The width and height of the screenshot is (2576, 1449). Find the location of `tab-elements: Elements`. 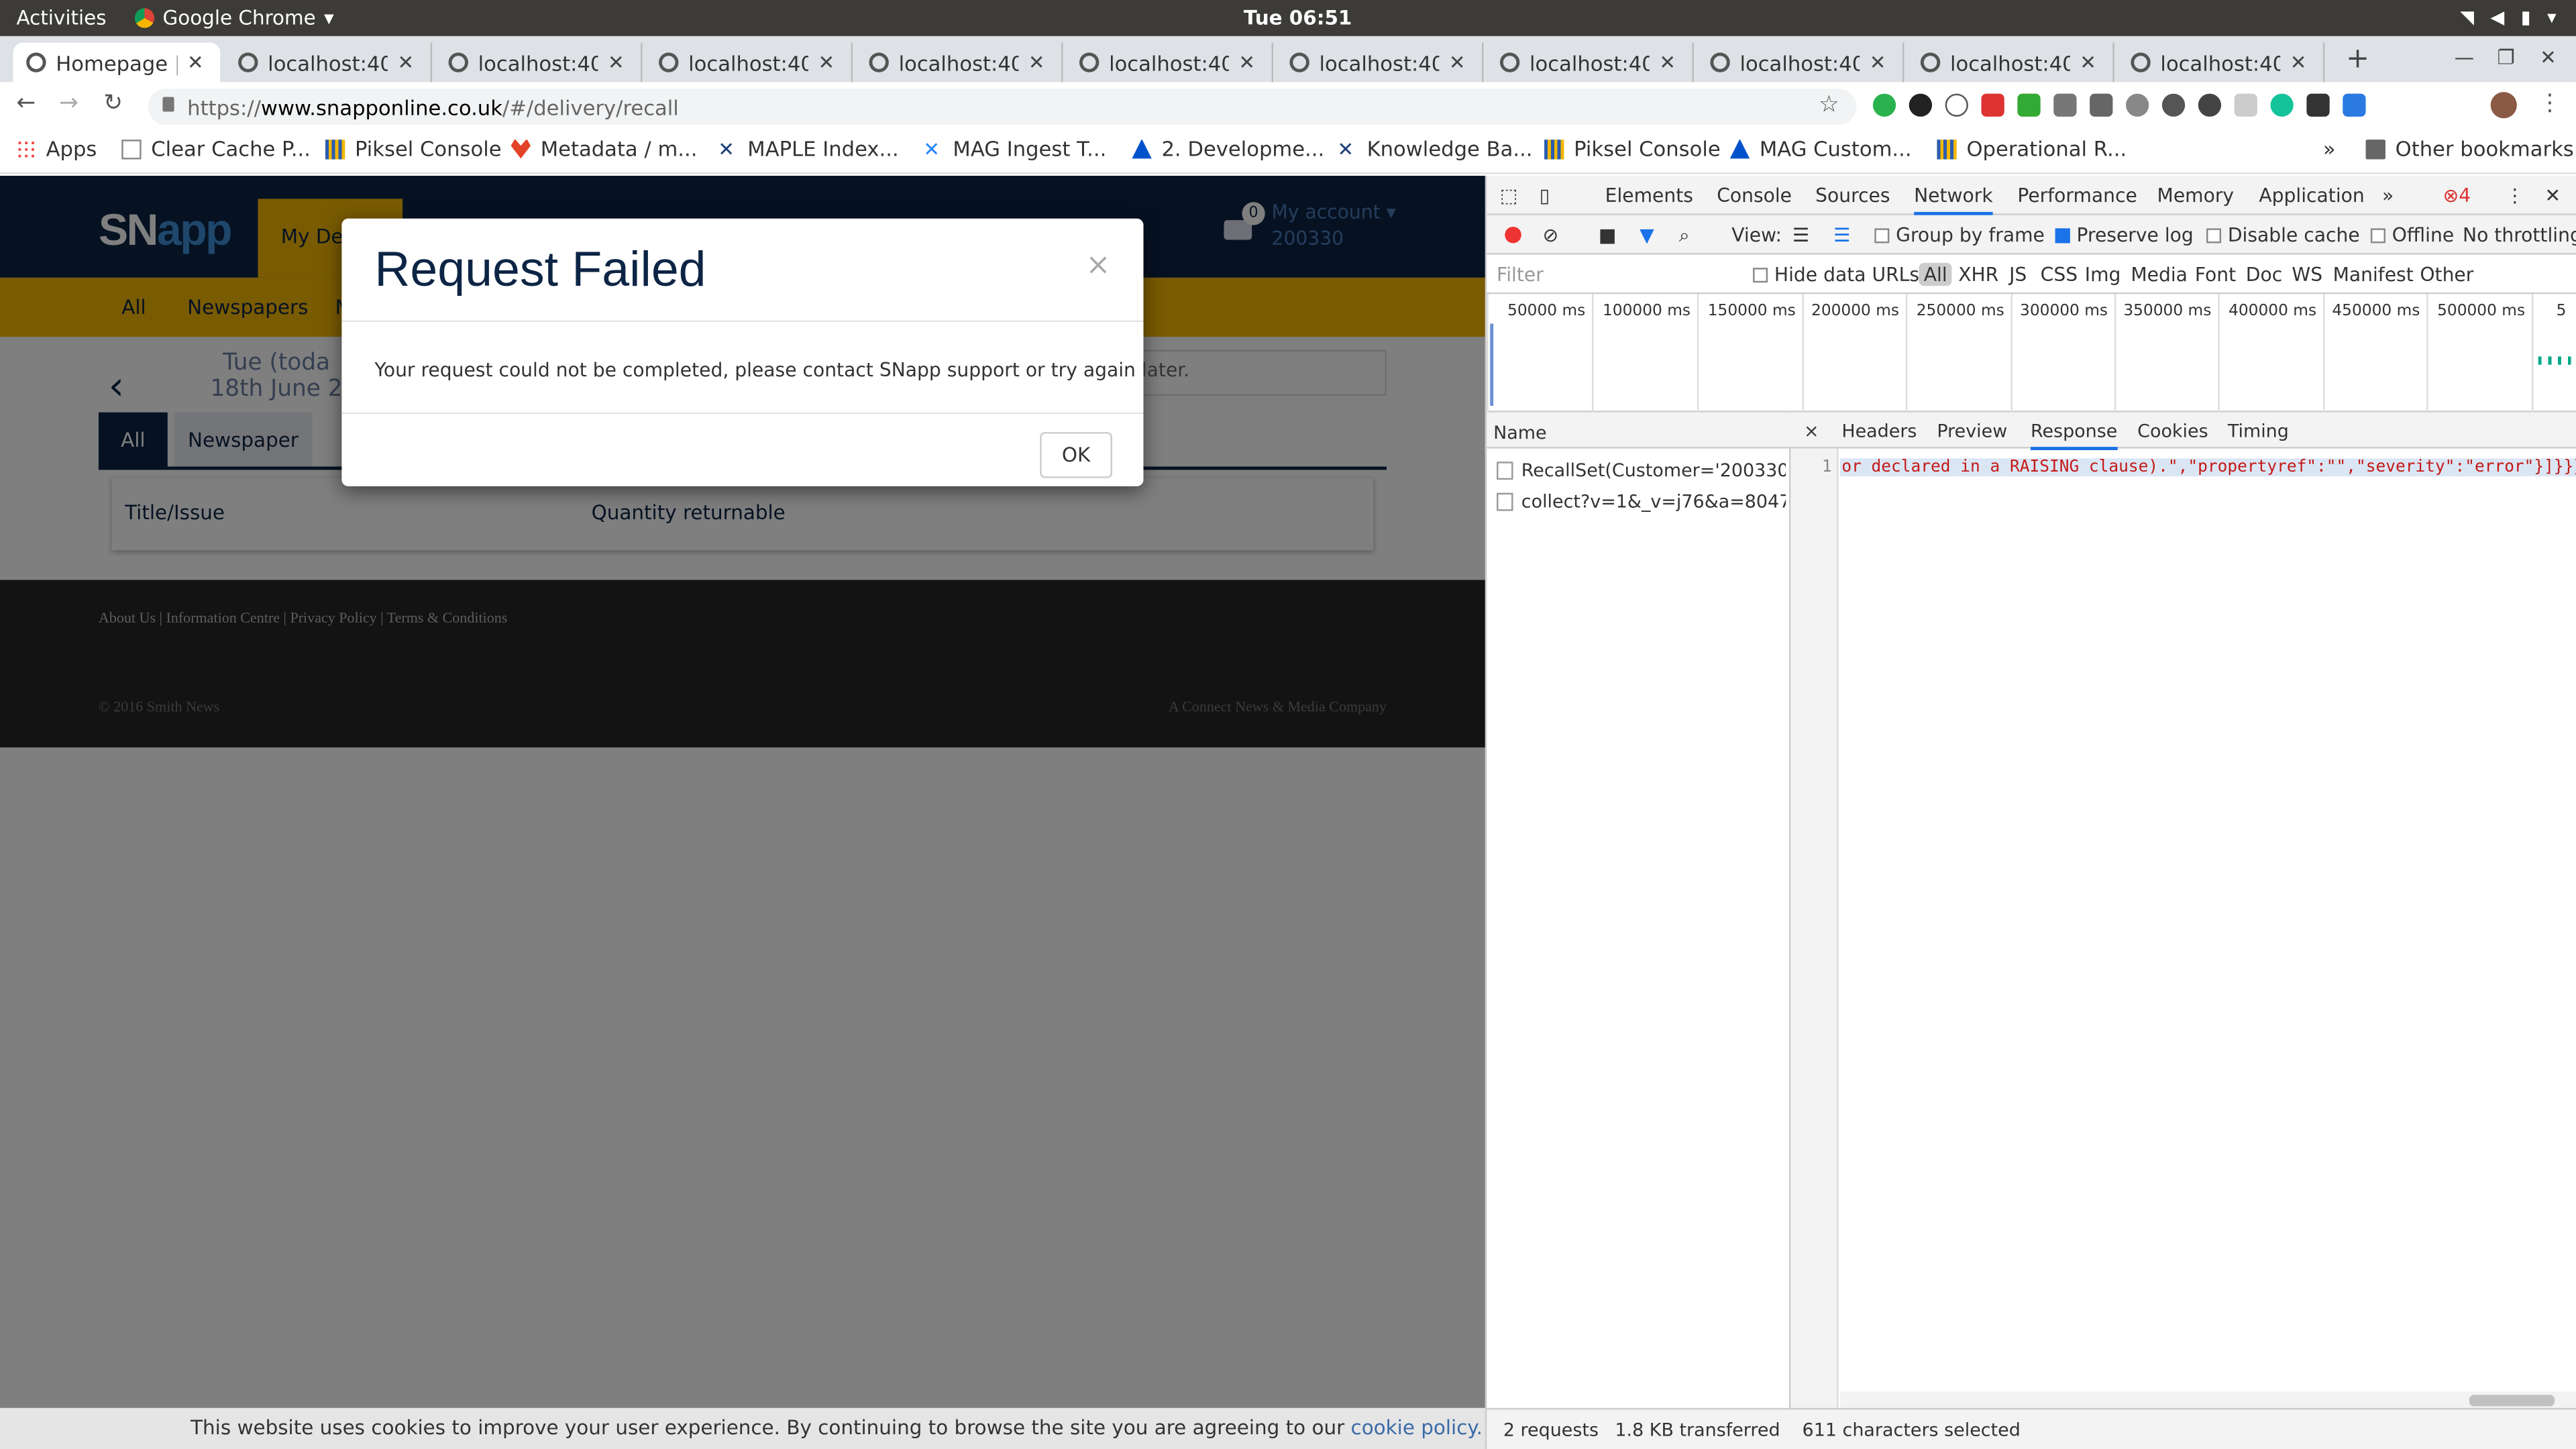

tab-elements: Elements is located at coordinates (1649, 195).